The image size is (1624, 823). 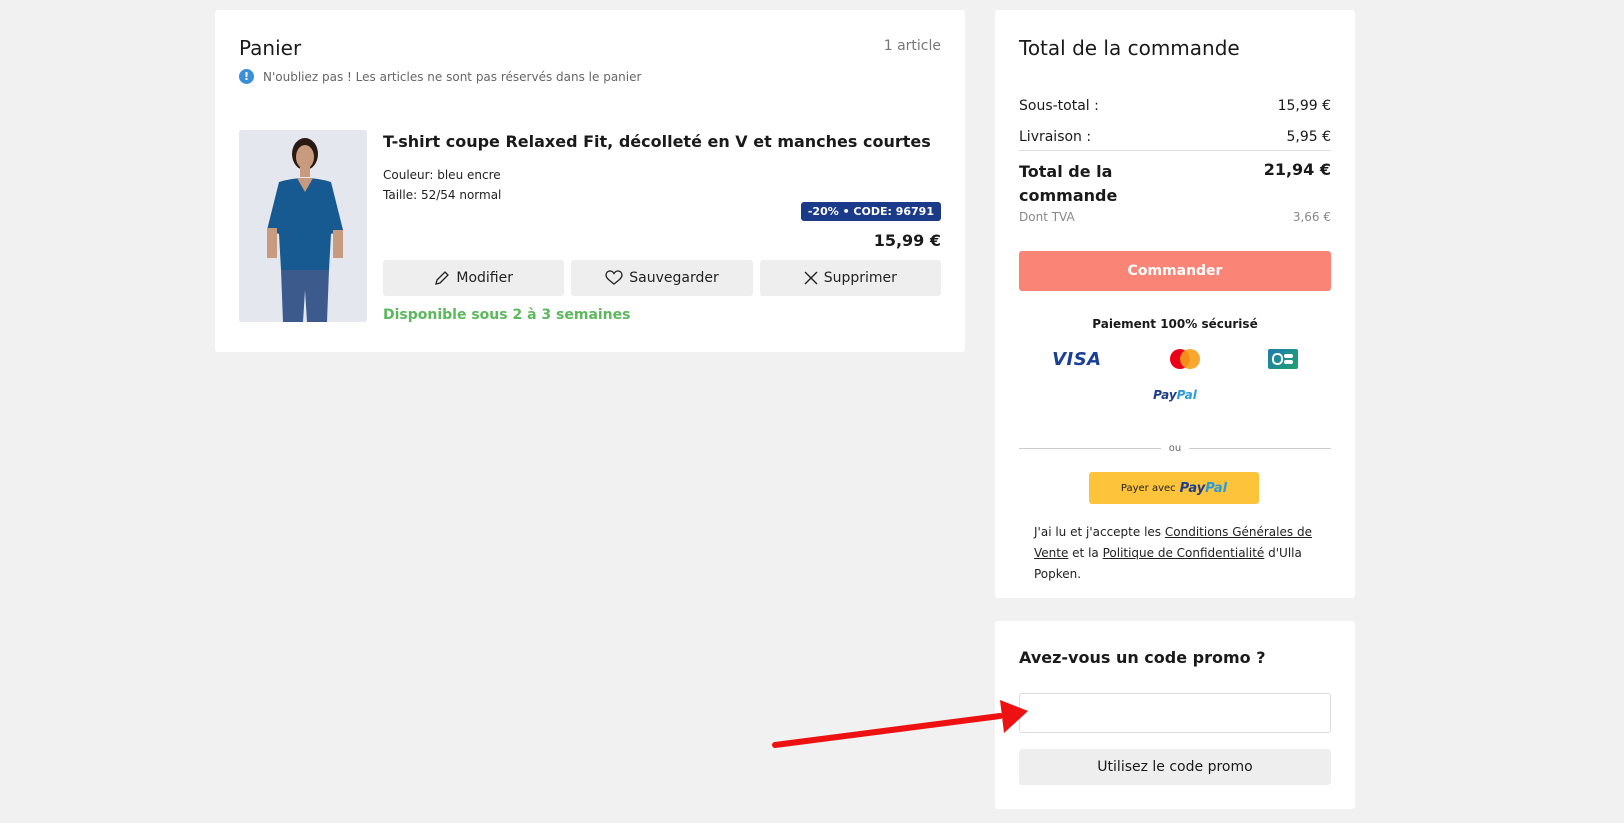 I want to click on availability-text: Disponible sous 2 à 3 semaines, so click(x=507, y=315).